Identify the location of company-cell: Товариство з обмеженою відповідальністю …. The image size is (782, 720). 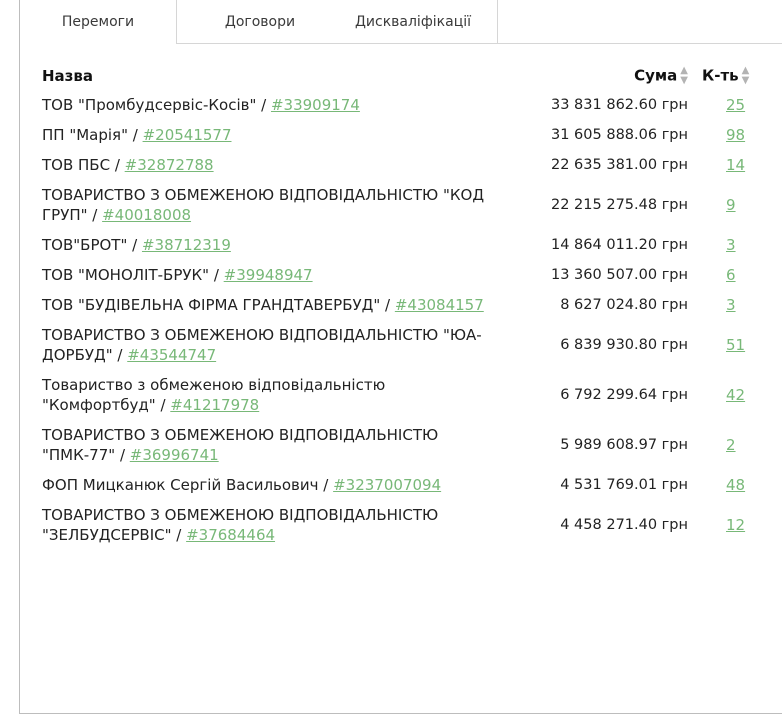
(267, 395).